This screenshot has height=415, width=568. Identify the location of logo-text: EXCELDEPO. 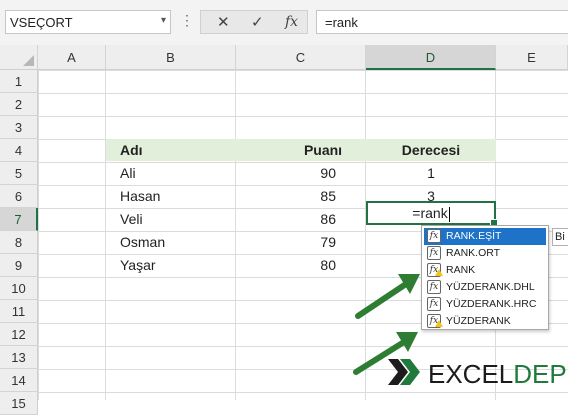
(498, 374).